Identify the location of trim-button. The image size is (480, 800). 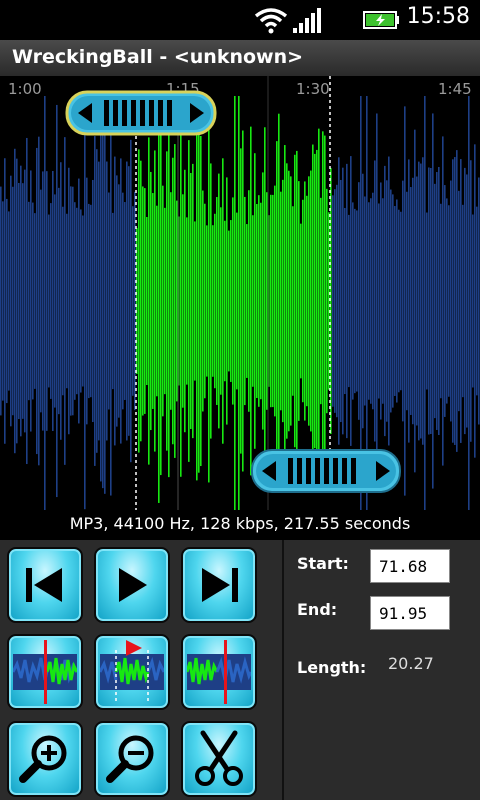
(219, 759).